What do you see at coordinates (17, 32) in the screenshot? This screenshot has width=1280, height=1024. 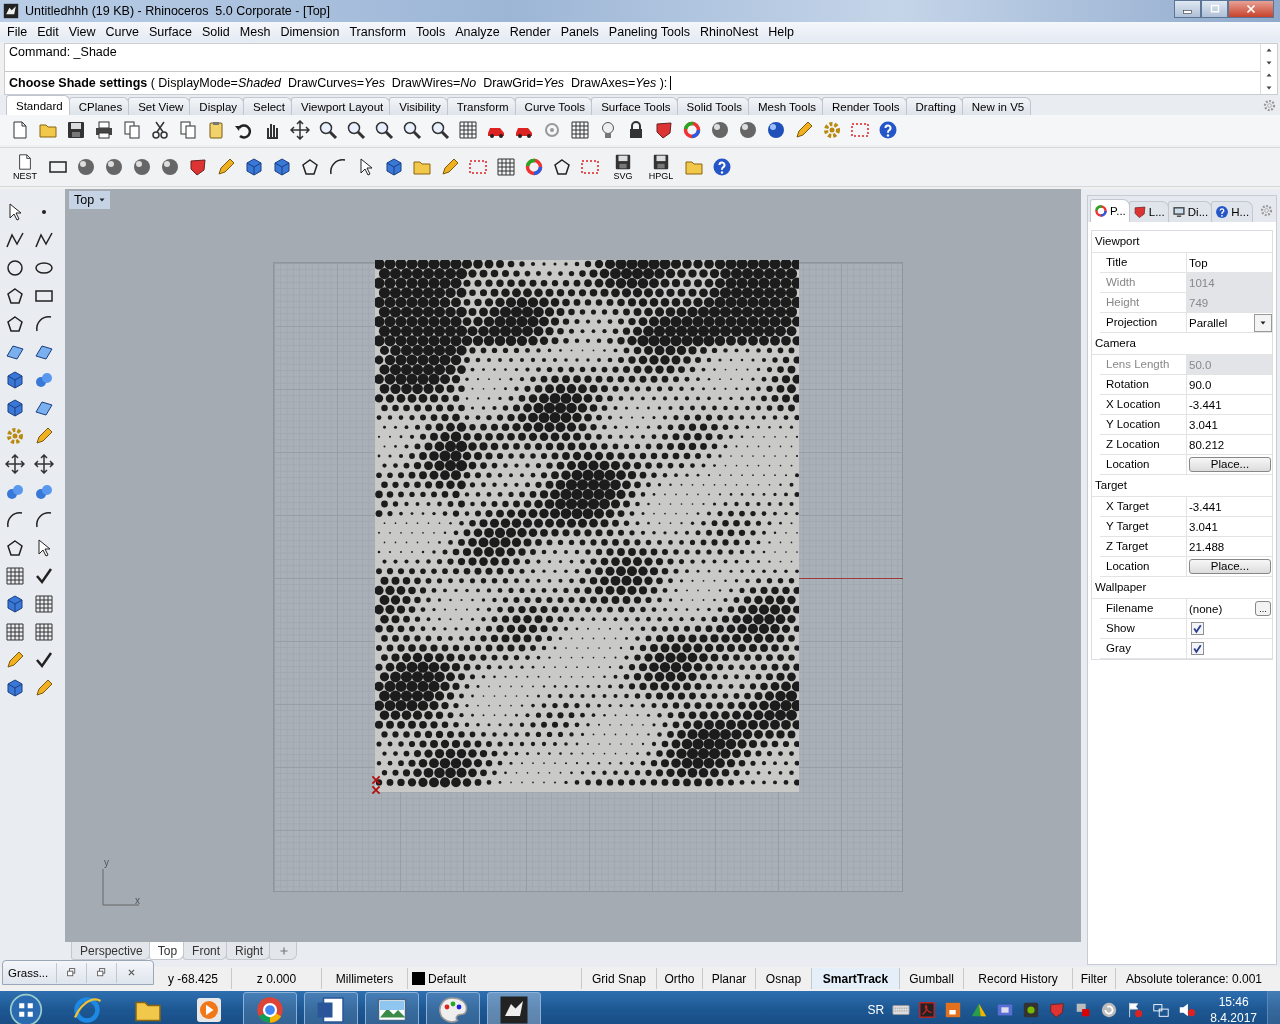 I see `menu-item: File` at bounding box center [17, 32].